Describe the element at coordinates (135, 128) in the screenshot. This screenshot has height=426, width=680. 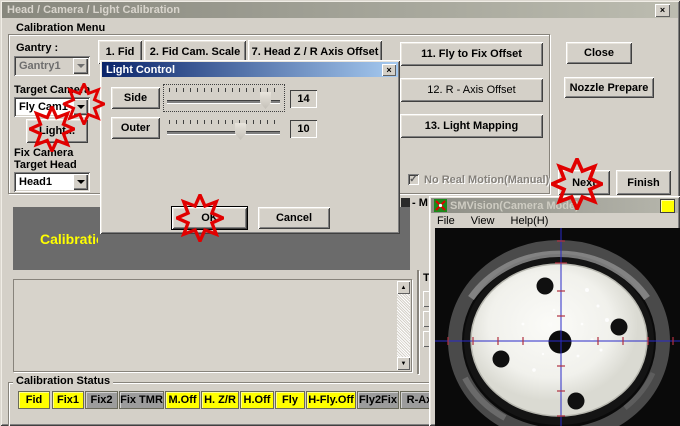
I see `outer-light-button: Outer` at that location.